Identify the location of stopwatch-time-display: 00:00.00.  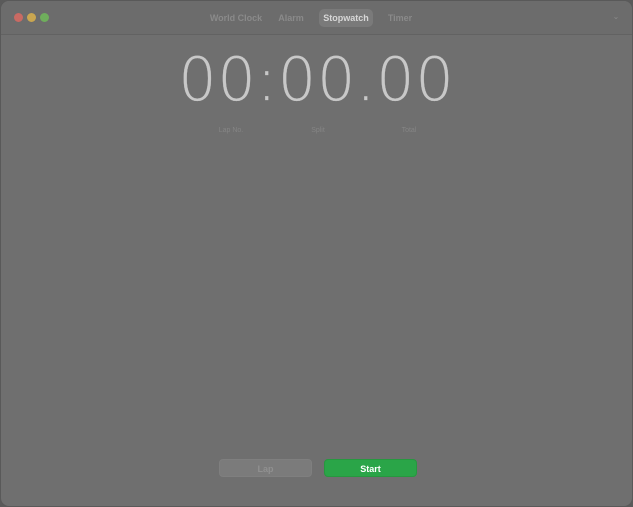
(316, 80).